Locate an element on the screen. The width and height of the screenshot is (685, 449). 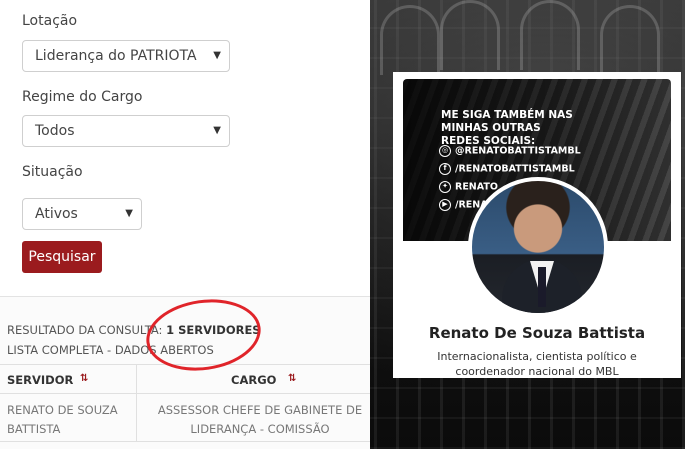
youtube-icon: ▶ is located at coordinates (445, 205).